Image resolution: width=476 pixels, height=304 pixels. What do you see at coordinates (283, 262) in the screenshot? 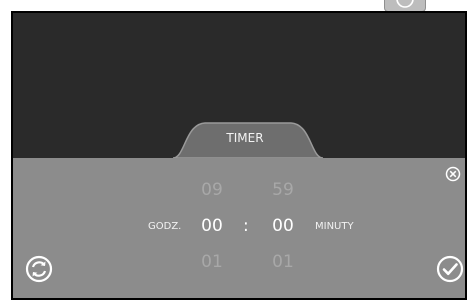
I see `minutes-next: 01` at bounding box center [283, 262].